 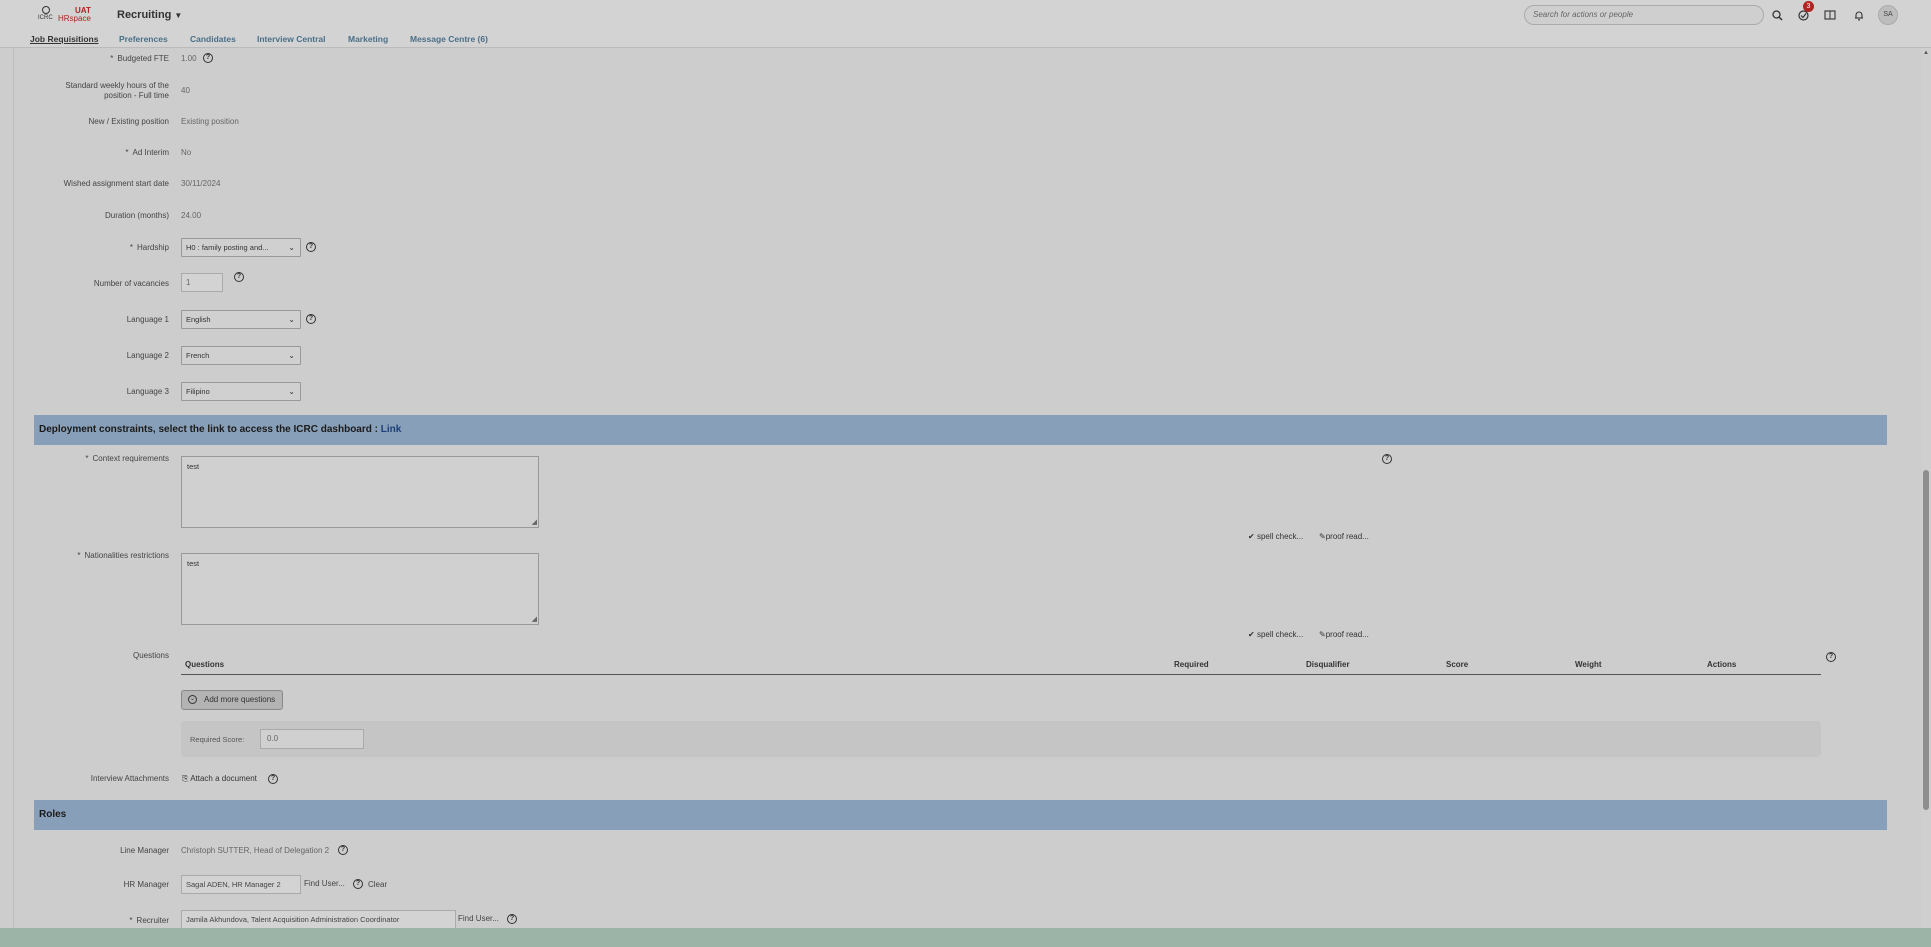 What do you see at coordinates (185, 90) in the screenshot?
I see `weekly-hours-value: 40` at bounding box center [185, 90].